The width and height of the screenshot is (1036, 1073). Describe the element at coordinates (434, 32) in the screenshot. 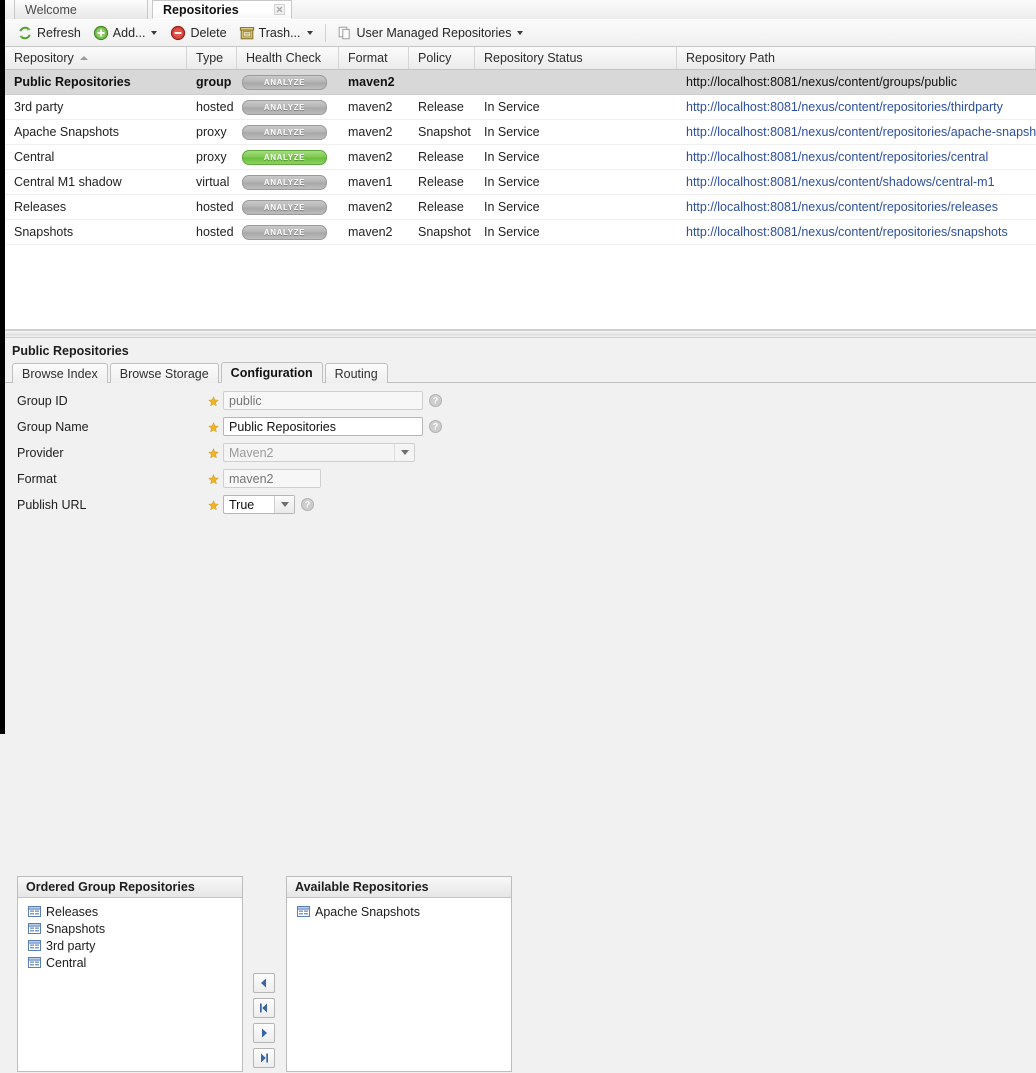

I see `user-managed-repositories-label: User Managed Repositories` at that location.